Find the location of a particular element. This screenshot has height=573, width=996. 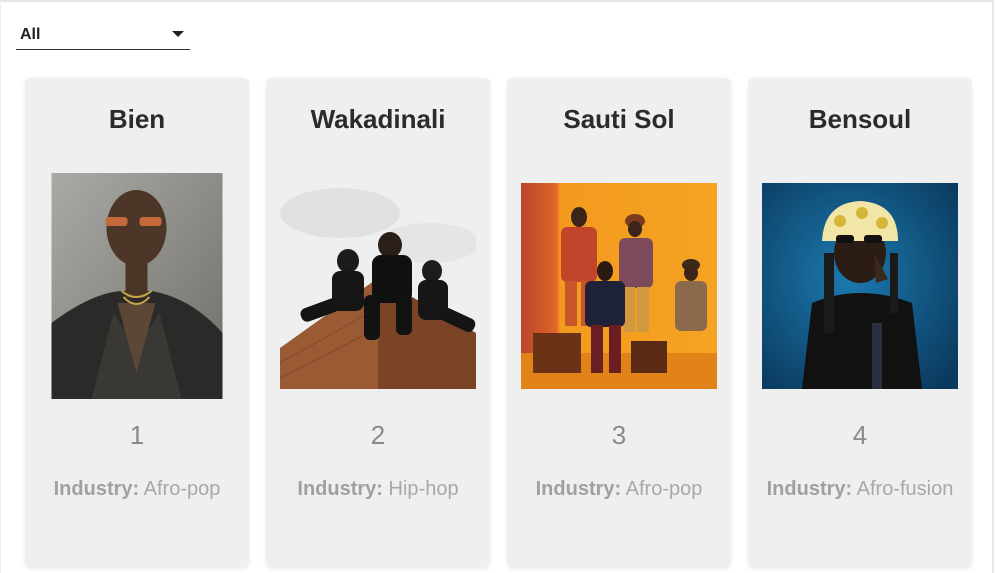

industry-filter-select: All is located at coordinates (103, 36).